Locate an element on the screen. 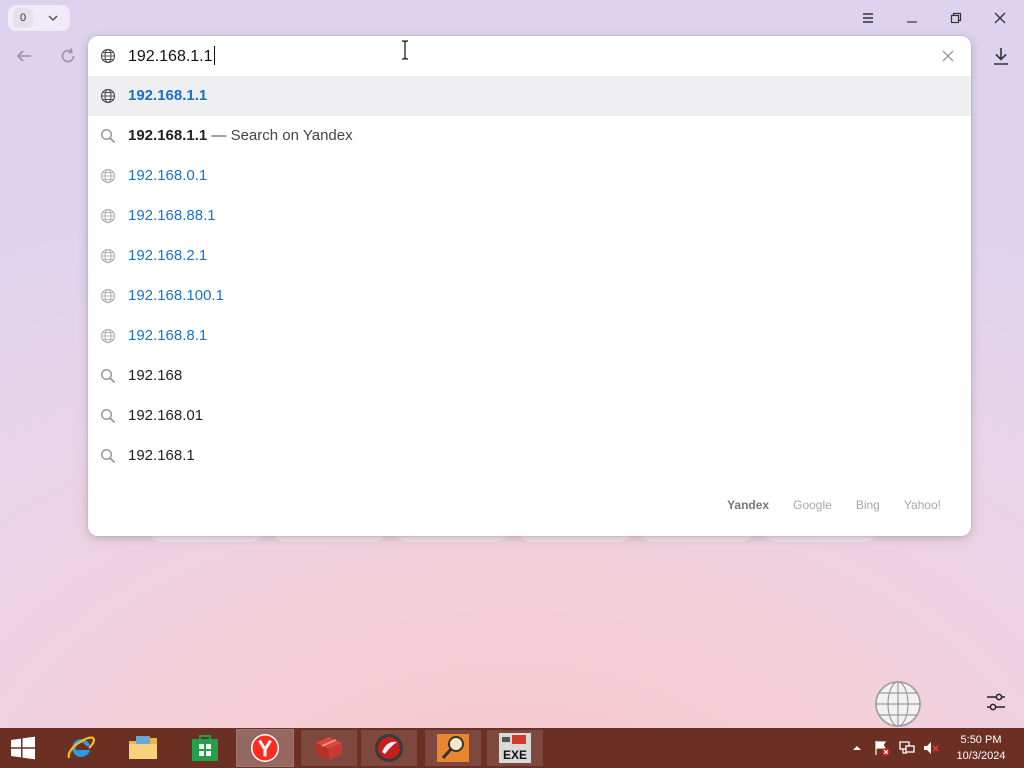  globe-widget-icon is located at coordinates (898, 704).